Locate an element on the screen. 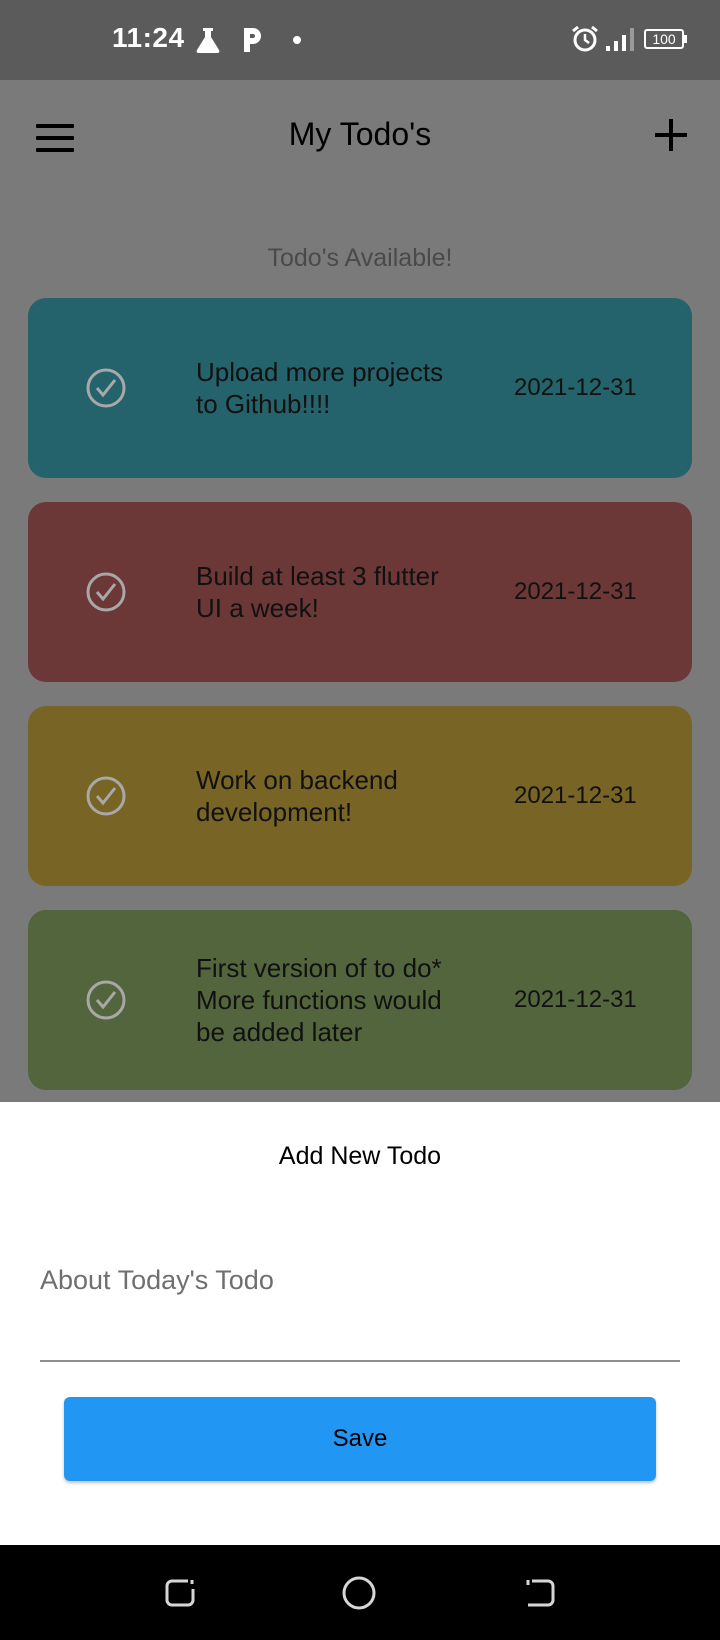  status-time: 11:24 is located at coordinates (148, 37).